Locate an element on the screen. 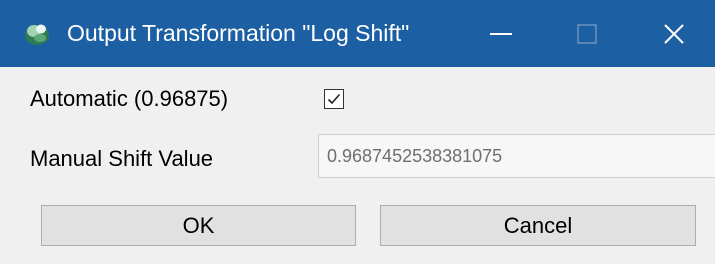 The width and height of the screenshot is (715, 264). checkmark-icon is located at coordinates (334, 99).